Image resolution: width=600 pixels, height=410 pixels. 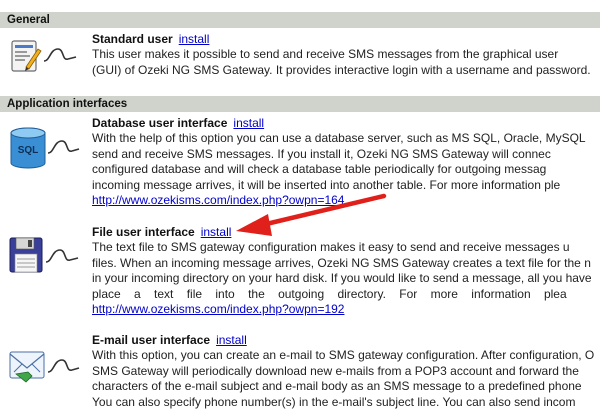 What do you see at coordinates (300, 20) in the screenshot?
I see `section-header-general: General` at bounding box center [300, 20].